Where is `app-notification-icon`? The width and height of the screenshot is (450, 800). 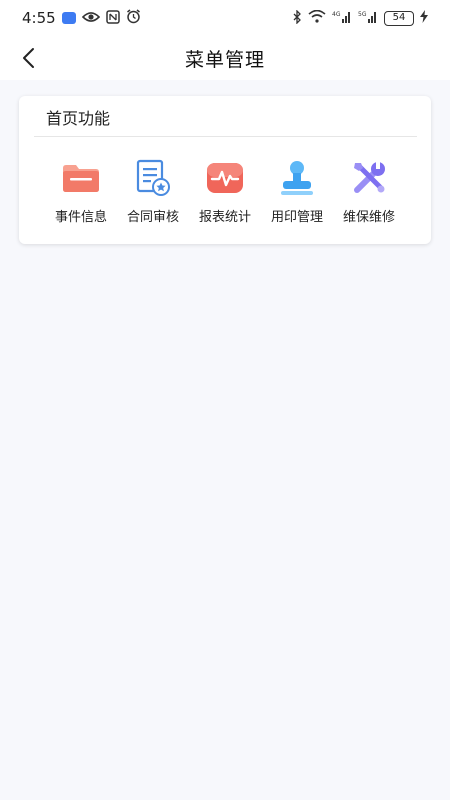 app-notification-icon is located at coordinates (68, 18).